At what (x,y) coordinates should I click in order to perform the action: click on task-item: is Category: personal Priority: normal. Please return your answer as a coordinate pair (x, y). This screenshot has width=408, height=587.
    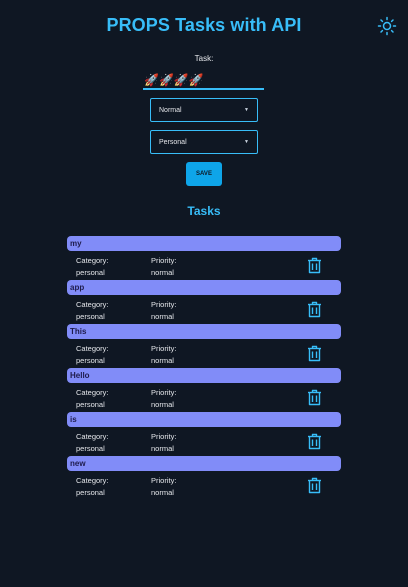
    Looking at the image, I should click on (204, 434).